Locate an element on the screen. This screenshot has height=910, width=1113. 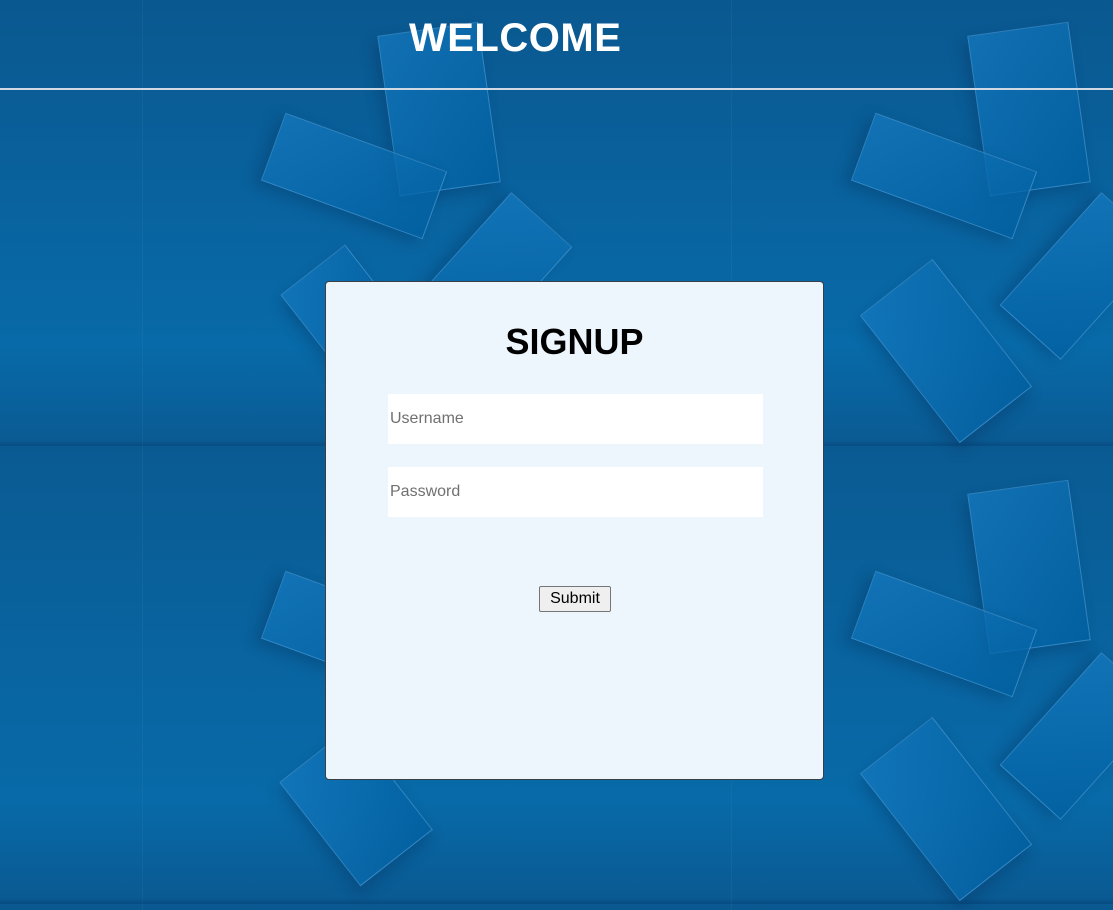
background-seam is located at coordinates (556, 901).